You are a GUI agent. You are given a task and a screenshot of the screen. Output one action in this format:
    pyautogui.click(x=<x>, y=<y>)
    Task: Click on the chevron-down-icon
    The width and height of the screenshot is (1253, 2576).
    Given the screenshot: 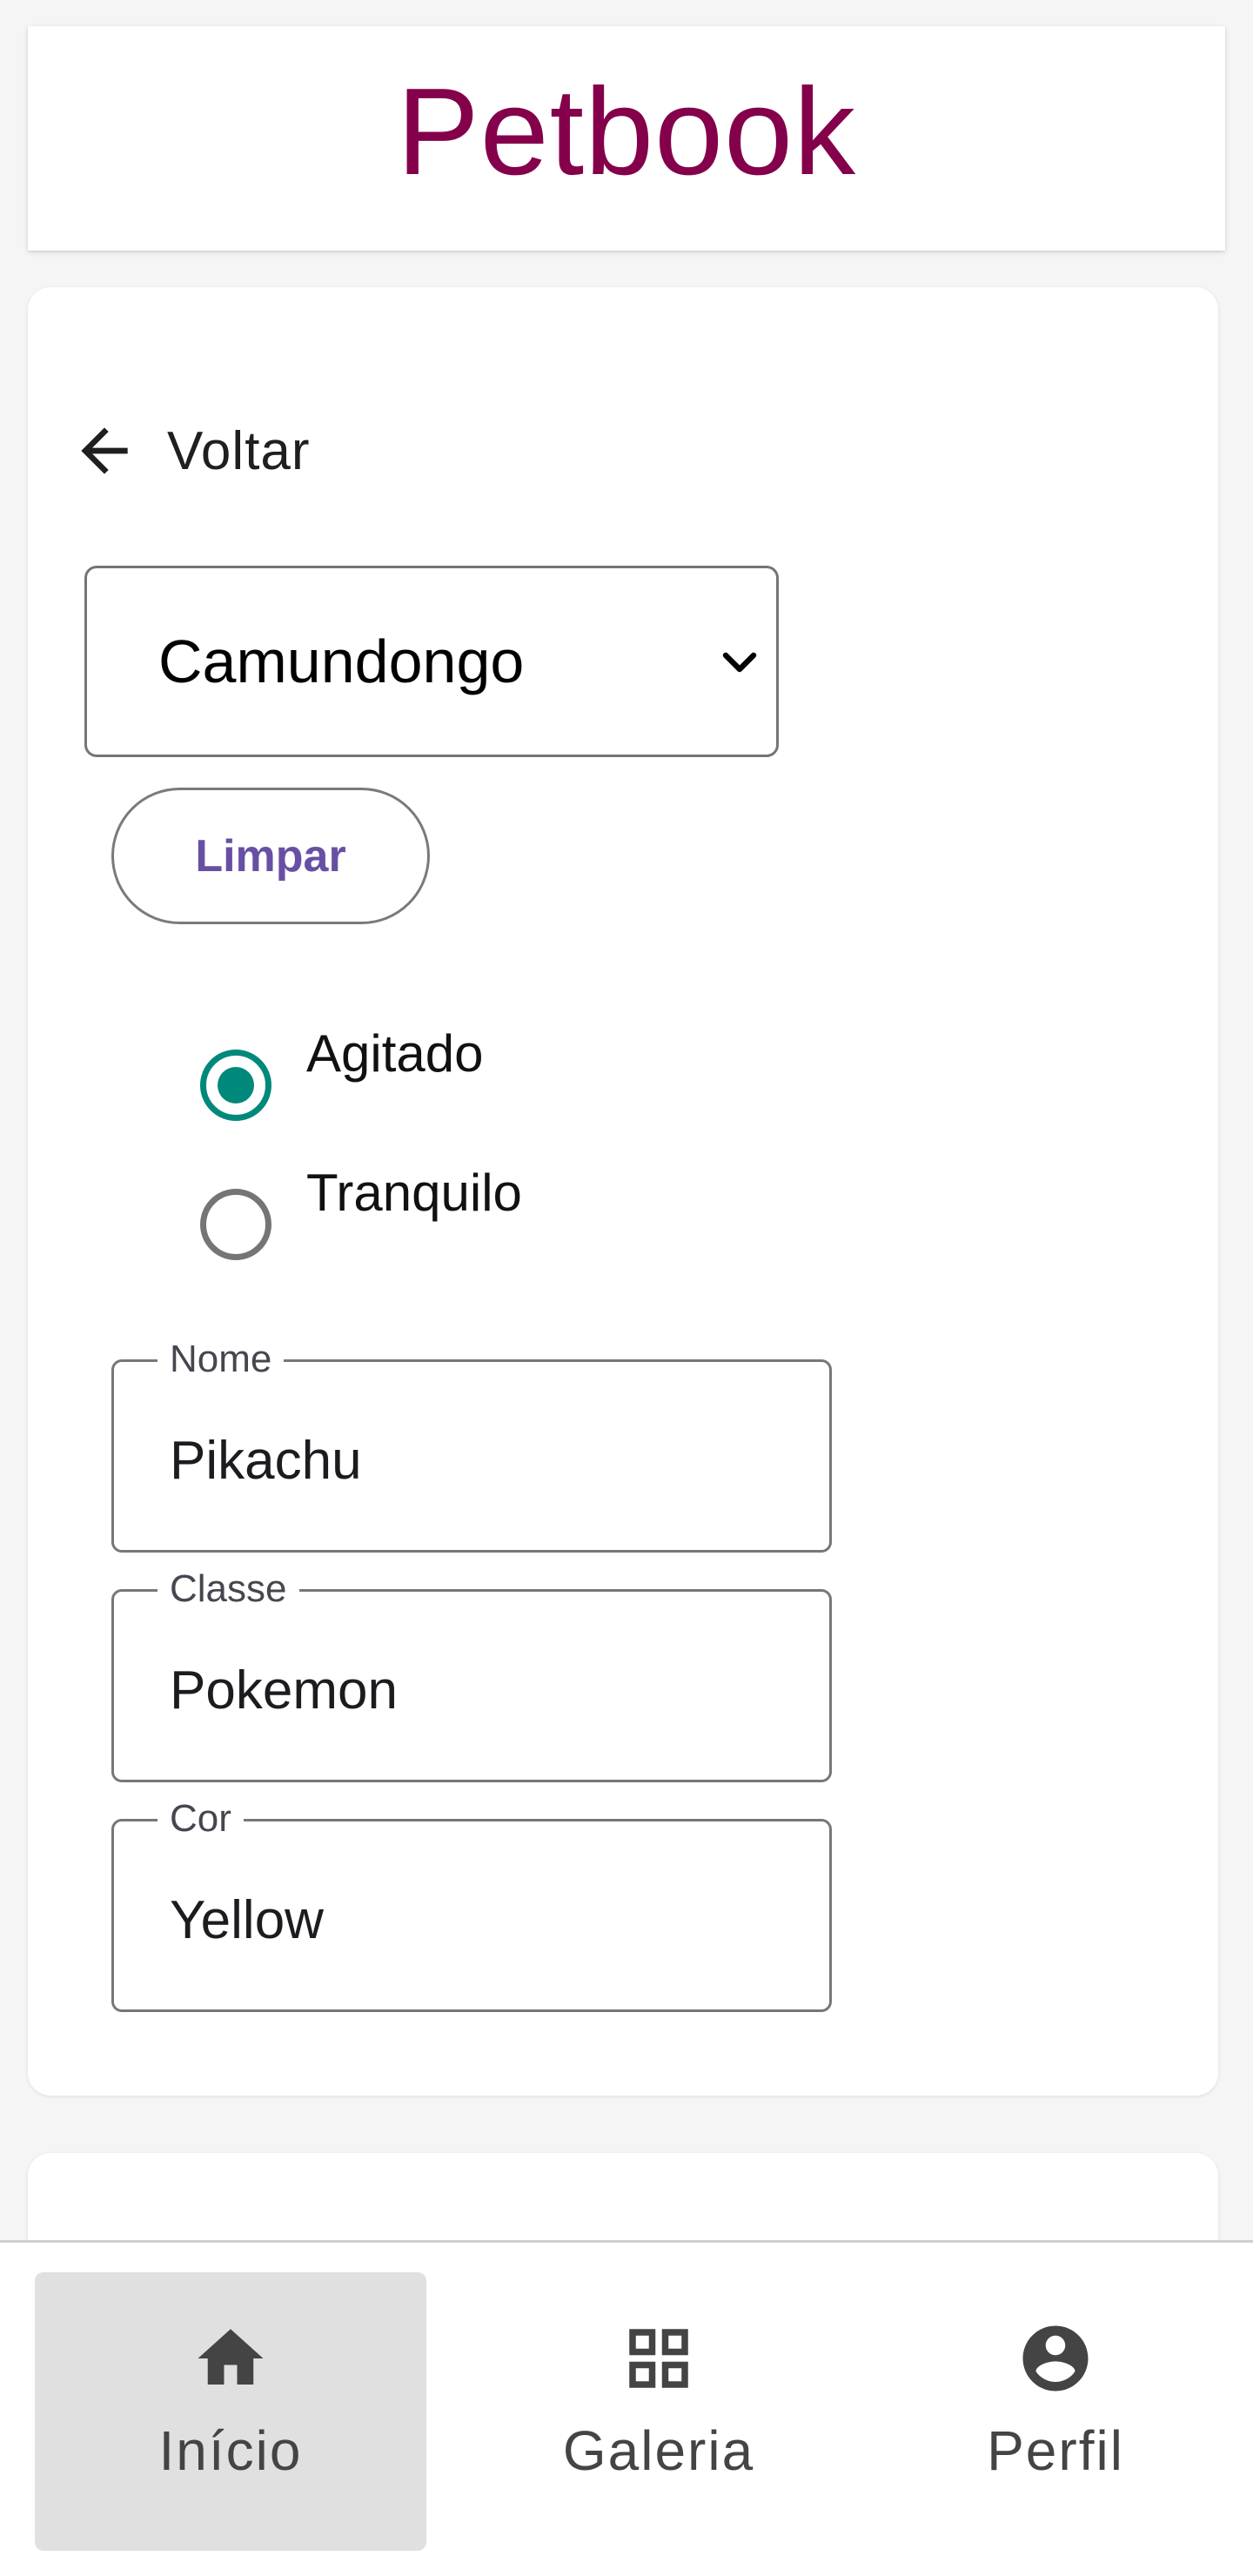 What is the action you would take?
    pyautogui.click(x=739, y=662)
    